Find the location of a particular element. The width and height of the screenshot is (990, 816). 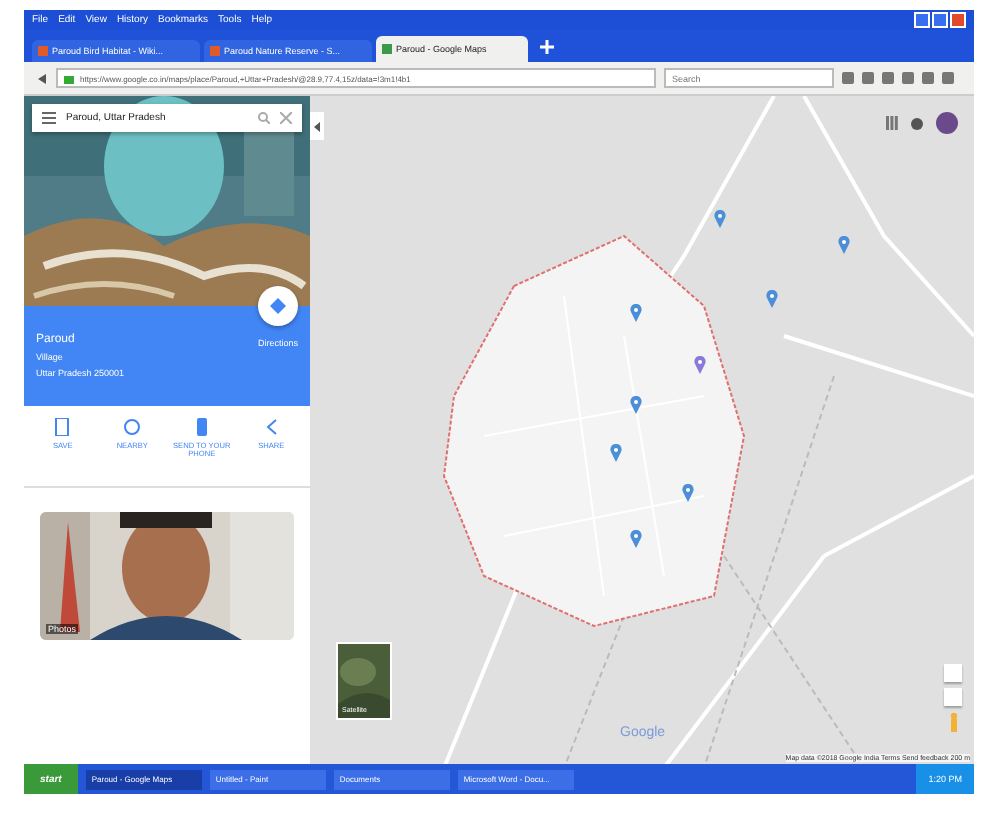

directions-icon is located at coordinates (277, 306).